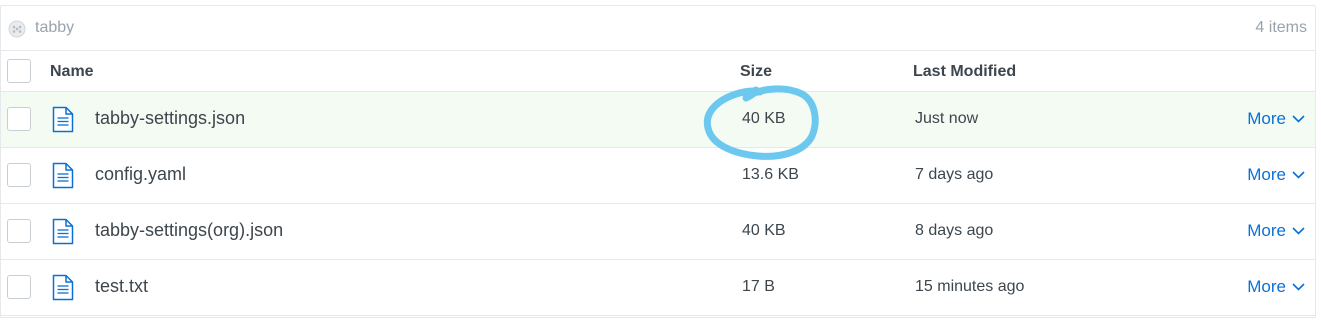  Describe the element at coordinates (72, 72) in the screenshot. I see `column-header-name: Name` at that location.